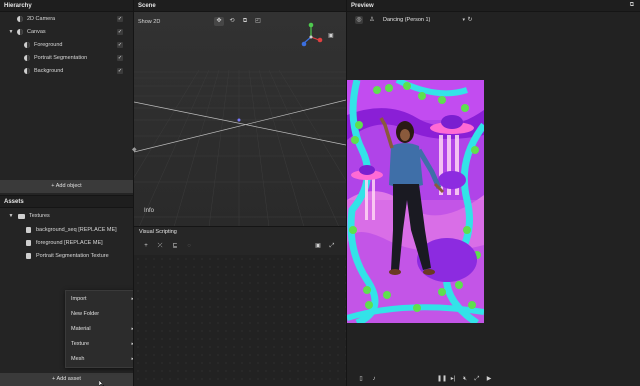  What do you see at coordinates (470, 20) in the screenshot?
I see `refresh-icon: ↻` at bounding box center [470, 20].